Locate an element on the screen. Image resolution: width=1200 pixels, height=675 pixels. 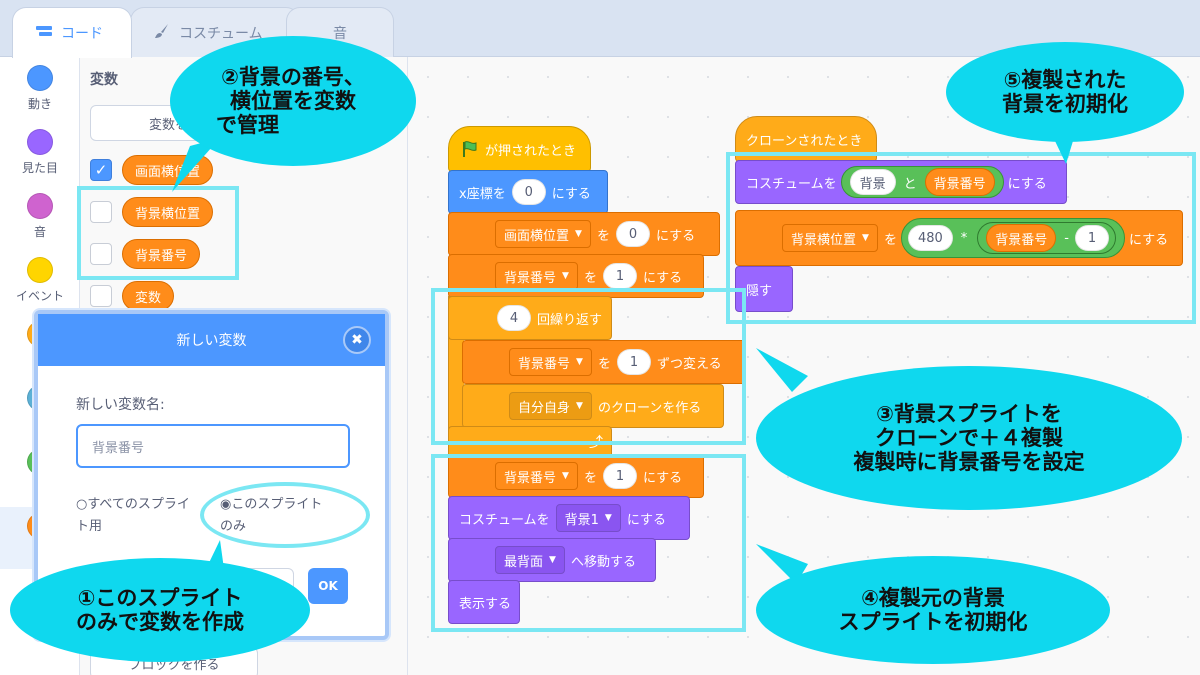
callout-text: ⑤複製された is located at coordinates (1065, 79).